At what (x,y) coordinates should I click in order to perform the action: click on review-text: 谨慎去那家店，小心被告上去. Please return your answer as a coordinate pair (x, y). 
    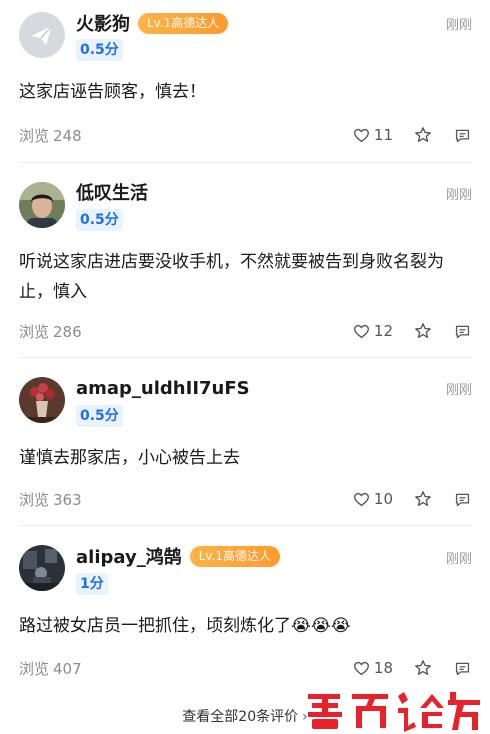
    Looking at the image, I should click on (129, 458).